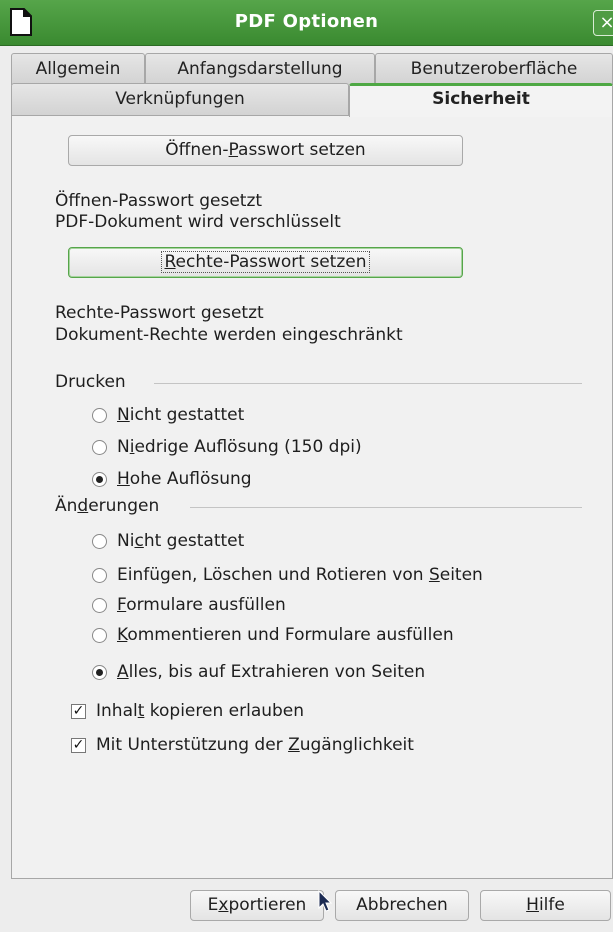 This screenshot has width=613, height=932. Describe the element at coordinates (242, 745) in the screenshot. I see `accessibility-support-checkbox-row: ✓ Mit Unterstützung der Zugänglichkeit` at that location.